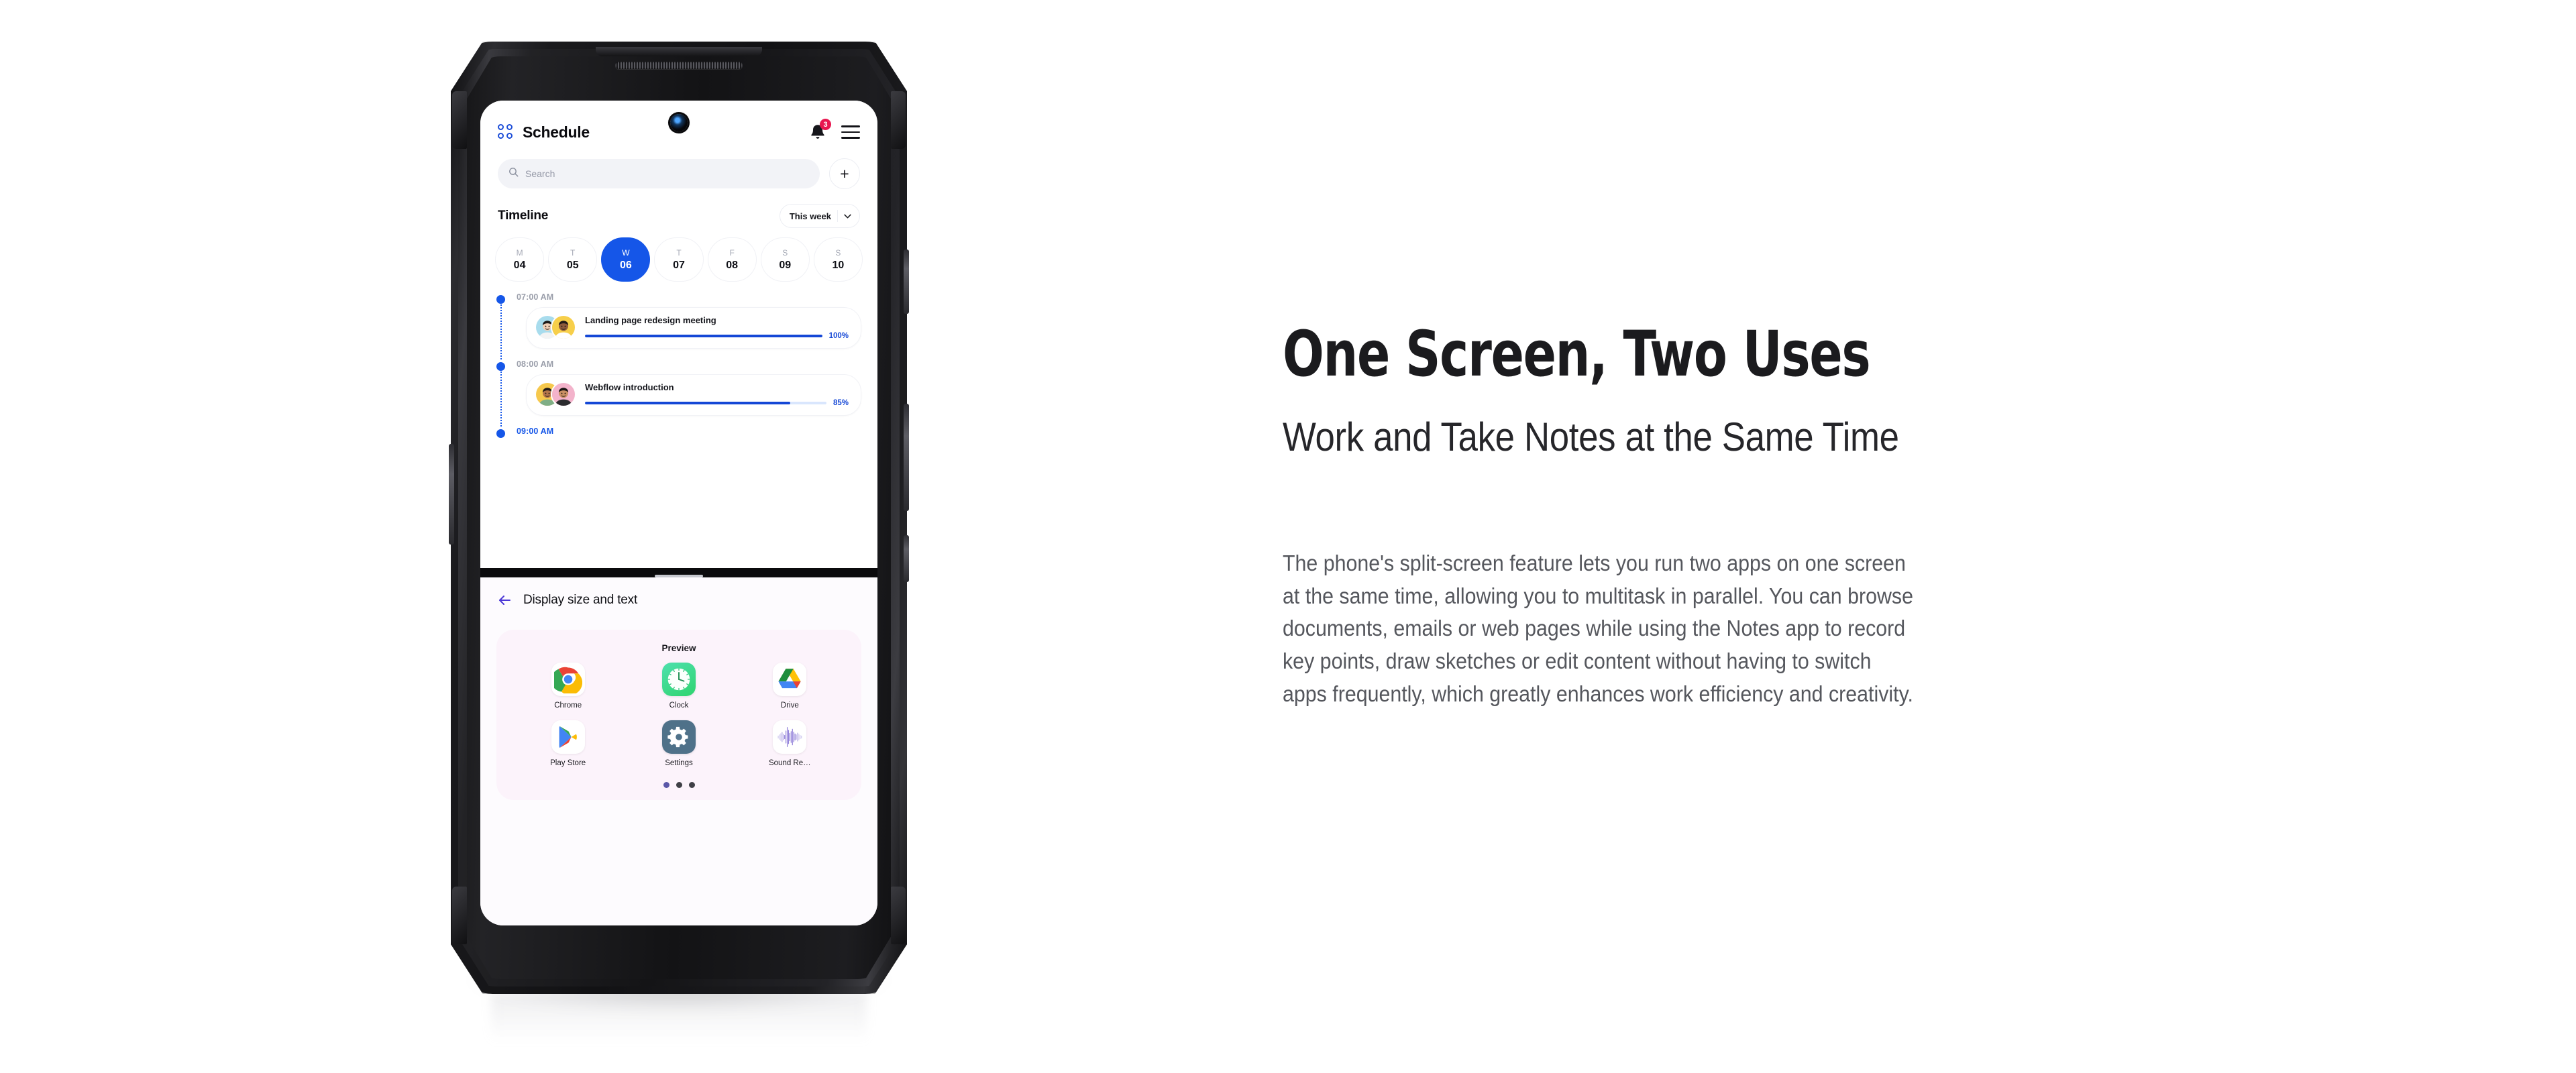 The image size is (2576, 1073). What do you see at coordinates (898, 915) in the screenshot?
I see `phone-armor-bottom-right` at bounding box center [898, 915].